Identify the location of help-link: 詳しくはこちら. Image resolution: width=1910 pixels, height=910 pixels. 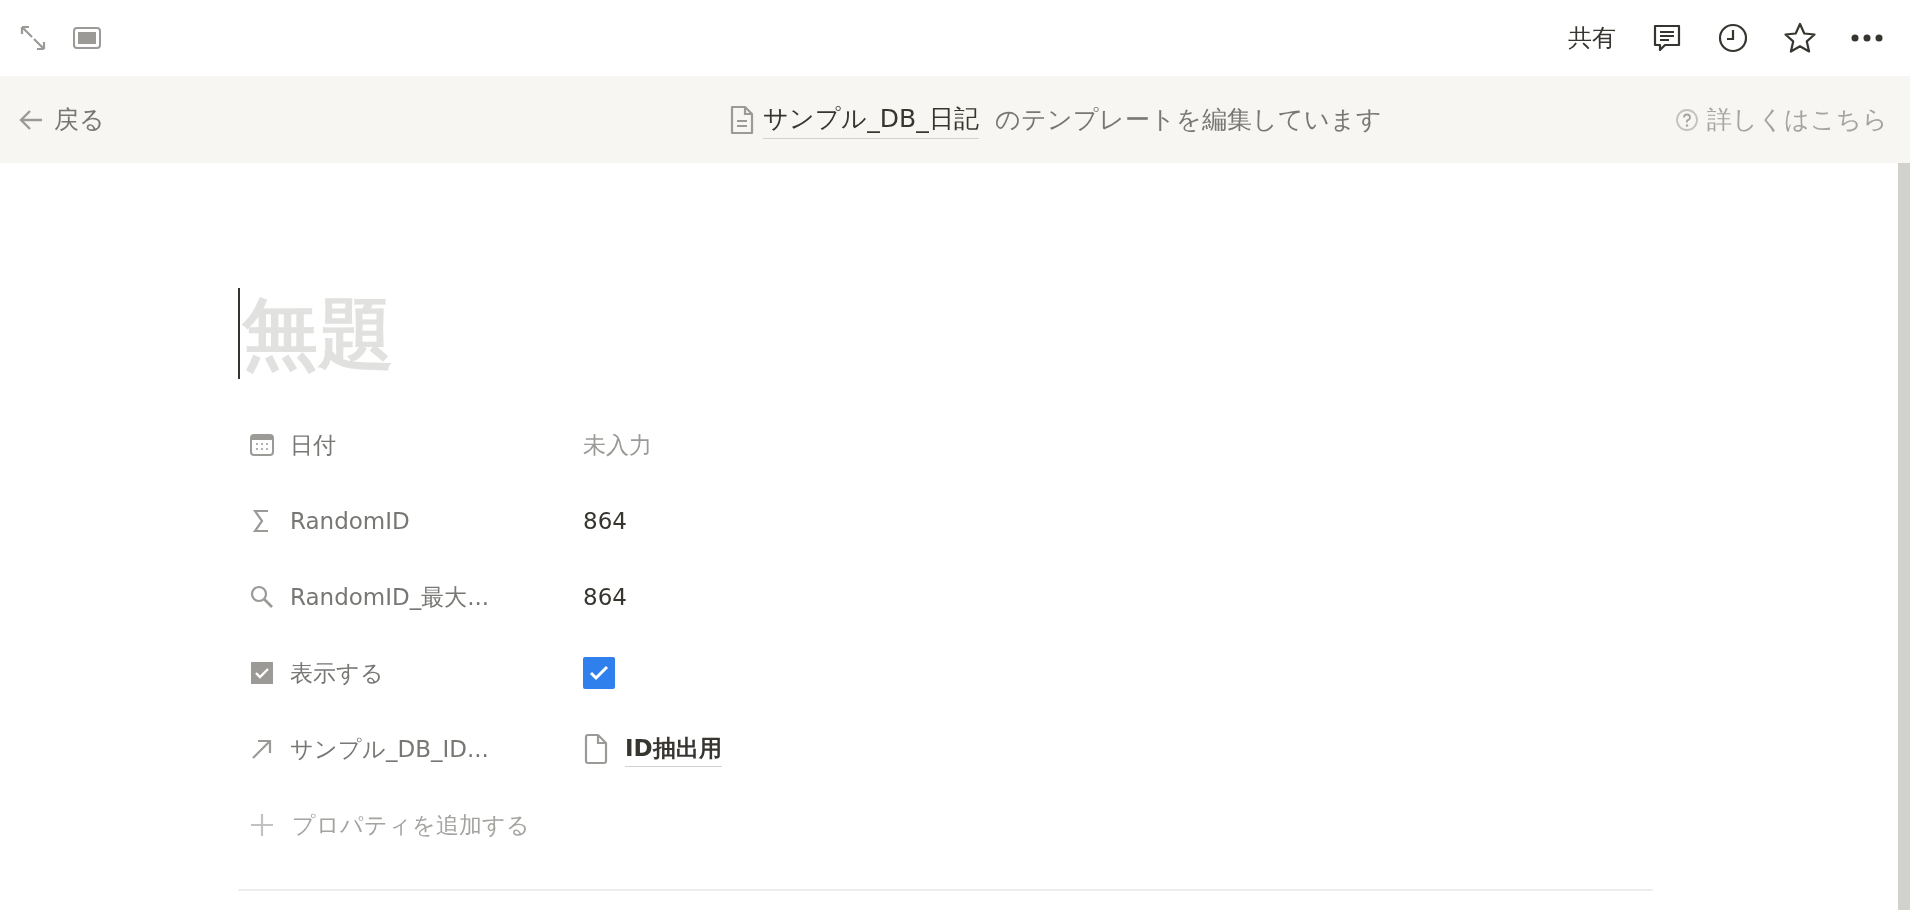
(1781, 119).